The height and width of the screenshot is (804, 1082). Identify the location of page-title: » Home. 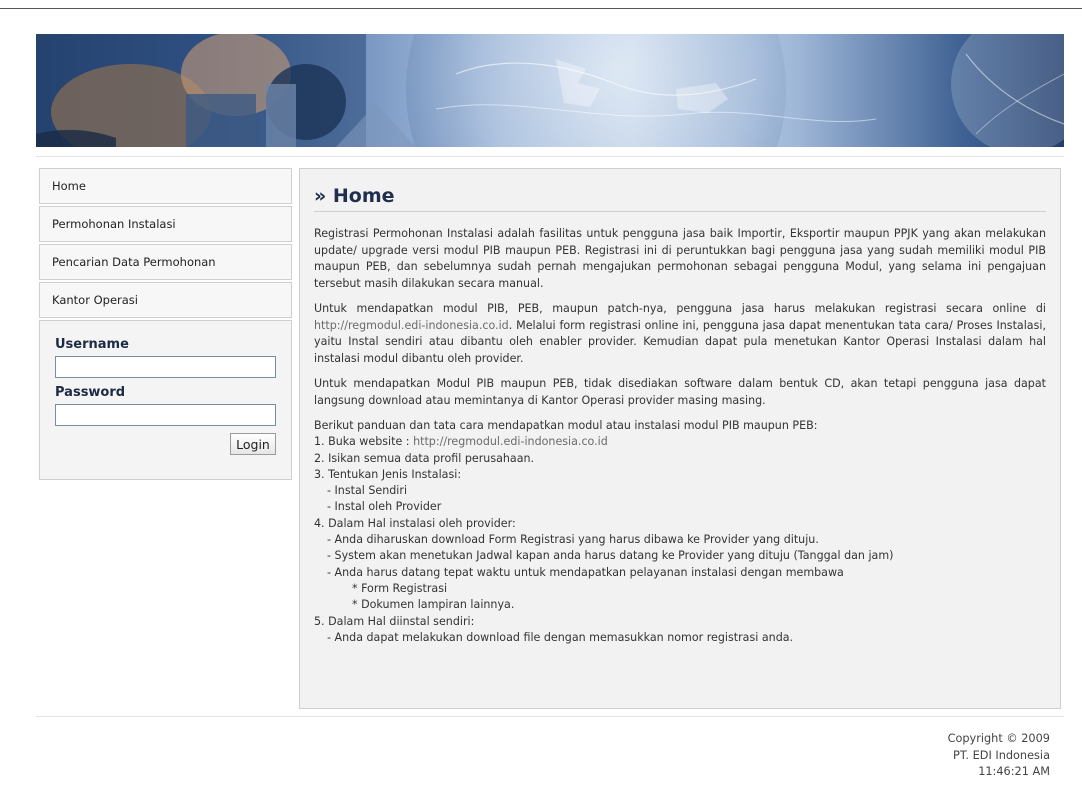
(680, 198).